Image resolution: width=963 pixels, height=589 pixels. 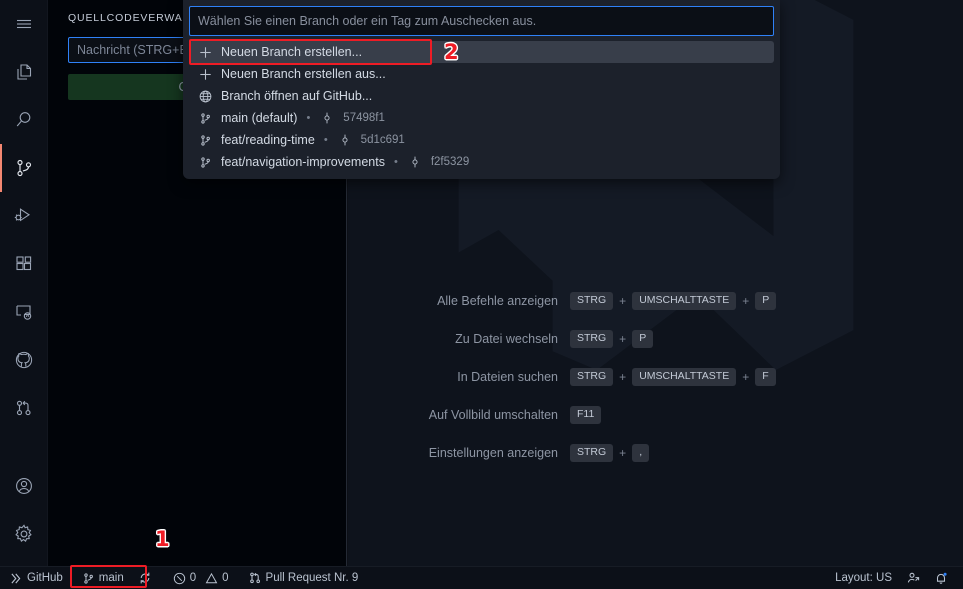 What do you see at coordinates (451, 52) in the screenshot?
I see `annotation-number-2: 2` at bounding box center [451, 52].